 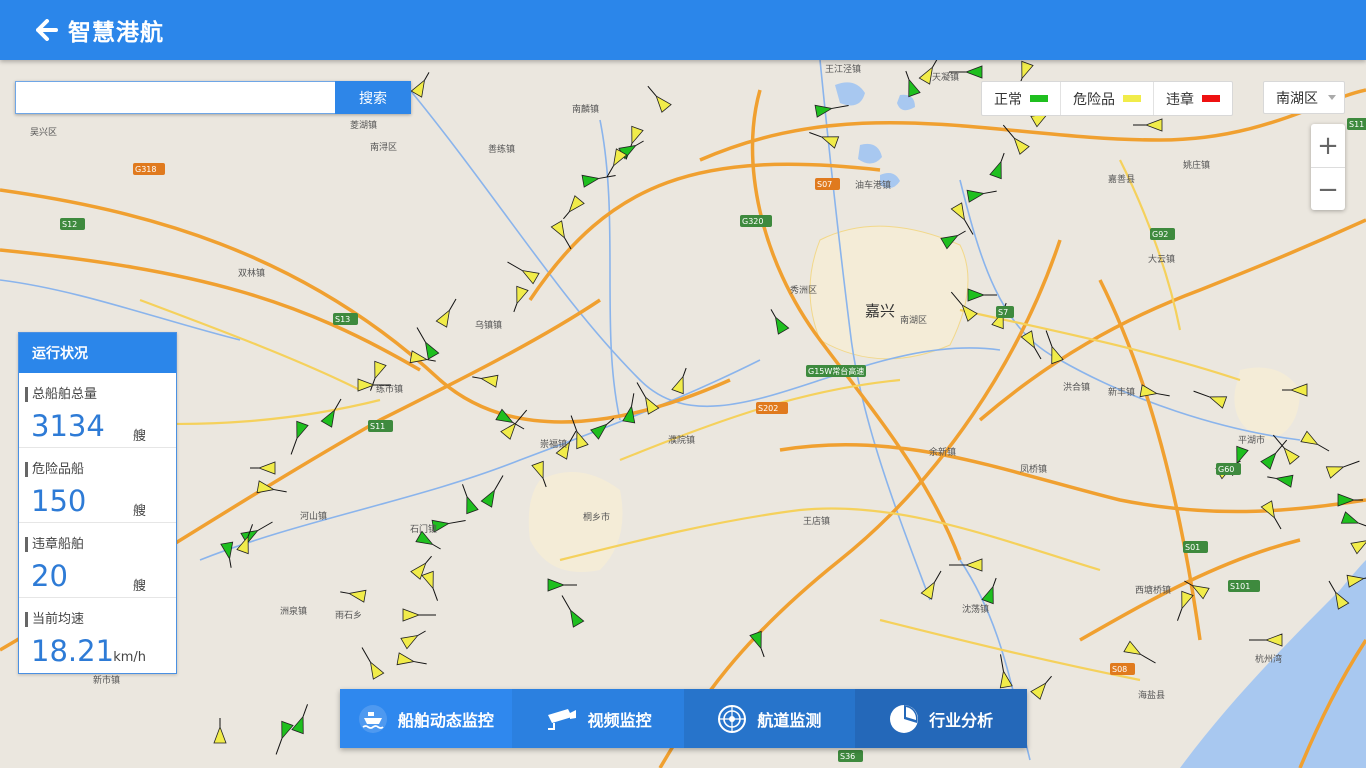 I want to click on nav-channel-monitor-button: 航道监测, so click(x=769, y=718).